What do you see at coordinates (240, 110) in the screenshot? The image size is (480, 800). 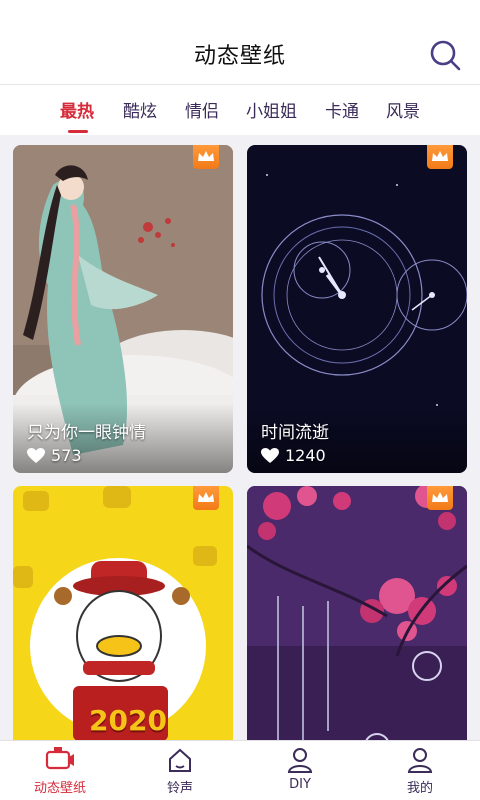 I see `category-tabs: 最热 酷炫 情侣 小姐姐 卡通 风景` at bounding box center [240, 110].